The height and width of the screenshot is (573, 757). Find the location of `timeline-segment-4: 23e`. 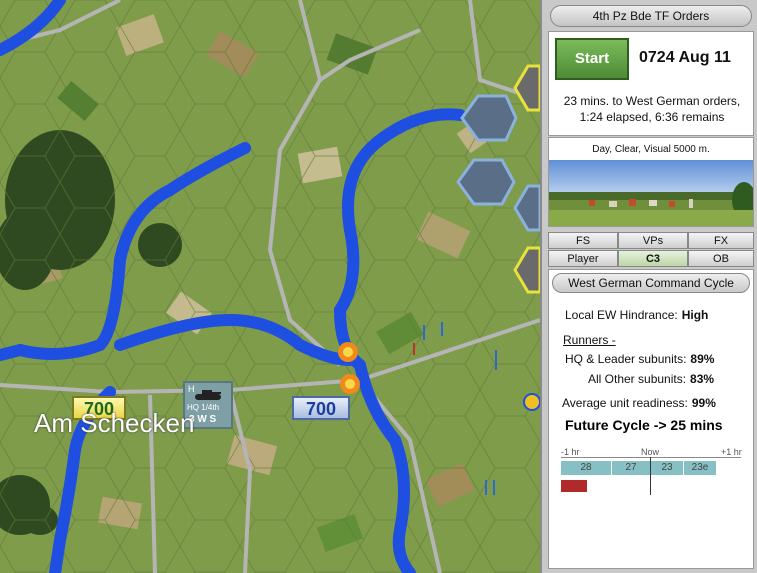

timeline-segment-4: 23e is located at coordinates (700, 468).